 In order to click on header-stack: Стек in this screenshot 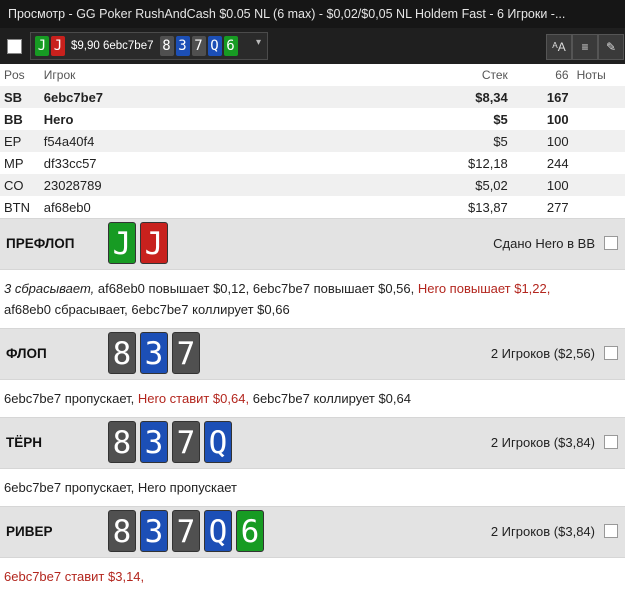, I will do `click(463, 75)`.